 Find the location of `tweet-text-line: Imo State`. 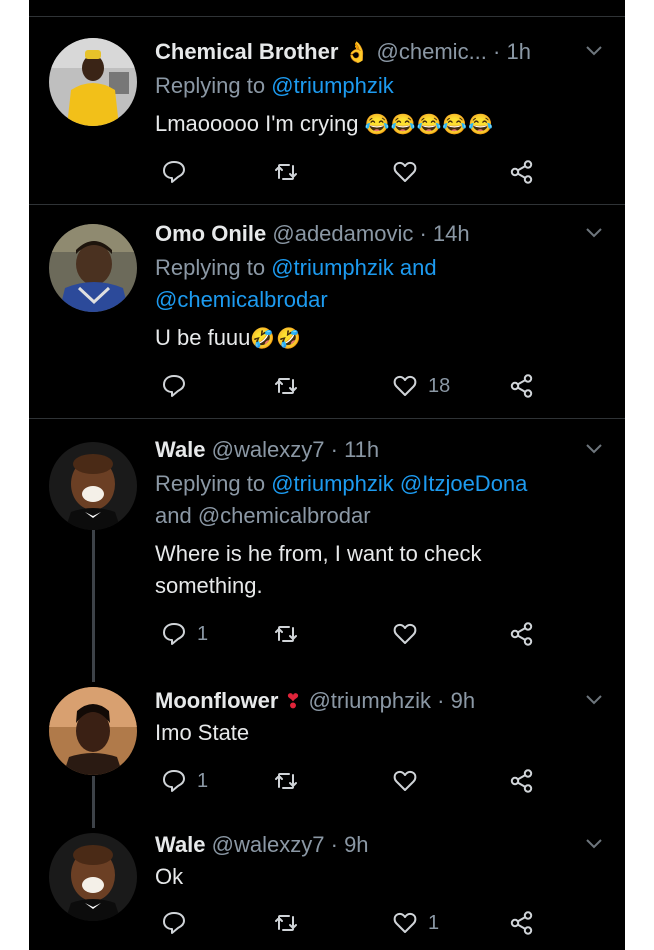

tweet-text-line: Imo State is located at coordinates (202, 732).